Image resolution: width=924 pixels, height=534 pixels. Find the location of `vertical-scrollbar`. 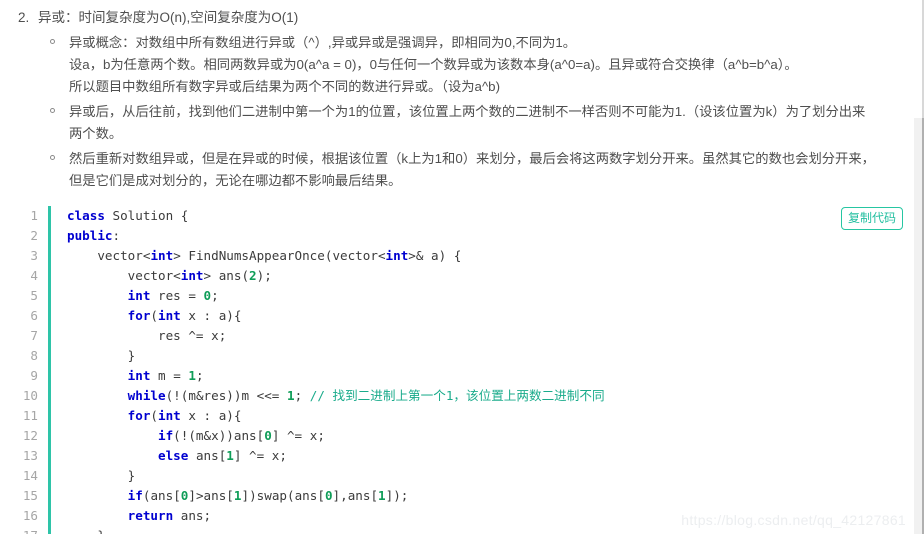

vertical-scrollbar is located at coordinates (919, 267).